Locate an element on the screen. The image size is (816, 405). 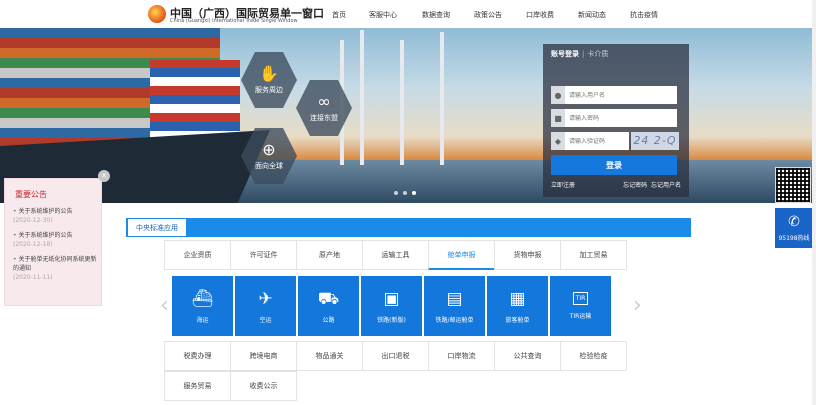
carousel-dot-active is located at coordinates (414, 193).